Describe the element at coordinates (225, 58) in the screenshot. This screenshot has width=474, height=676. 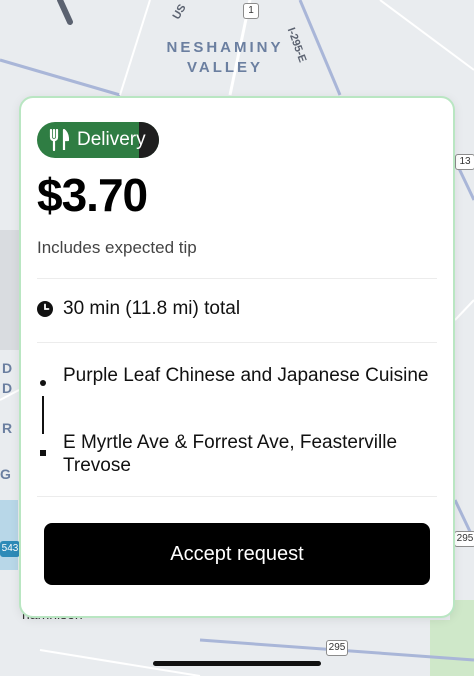
I see `map-area-label: NESHAMINY VALLEY` at that location.